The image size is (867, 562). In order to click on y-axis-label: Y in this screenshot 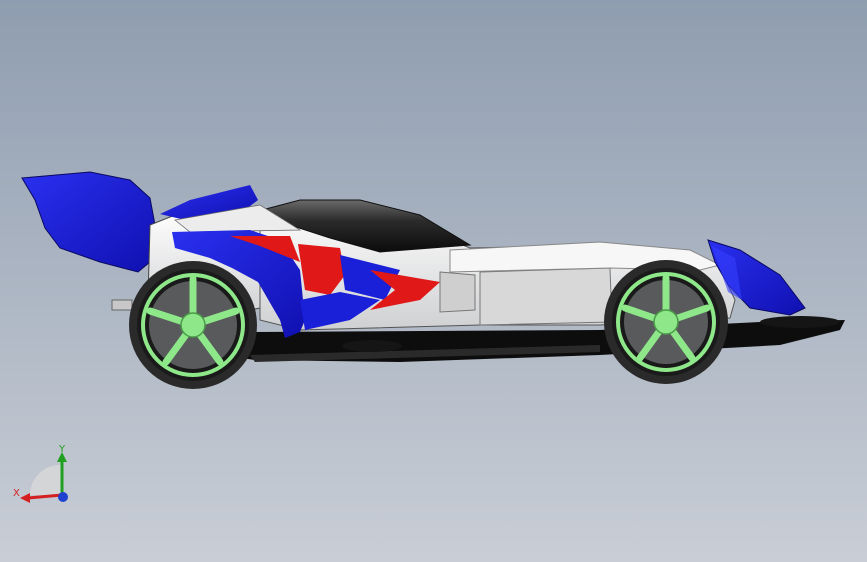, I will do `click(62, 449)`.